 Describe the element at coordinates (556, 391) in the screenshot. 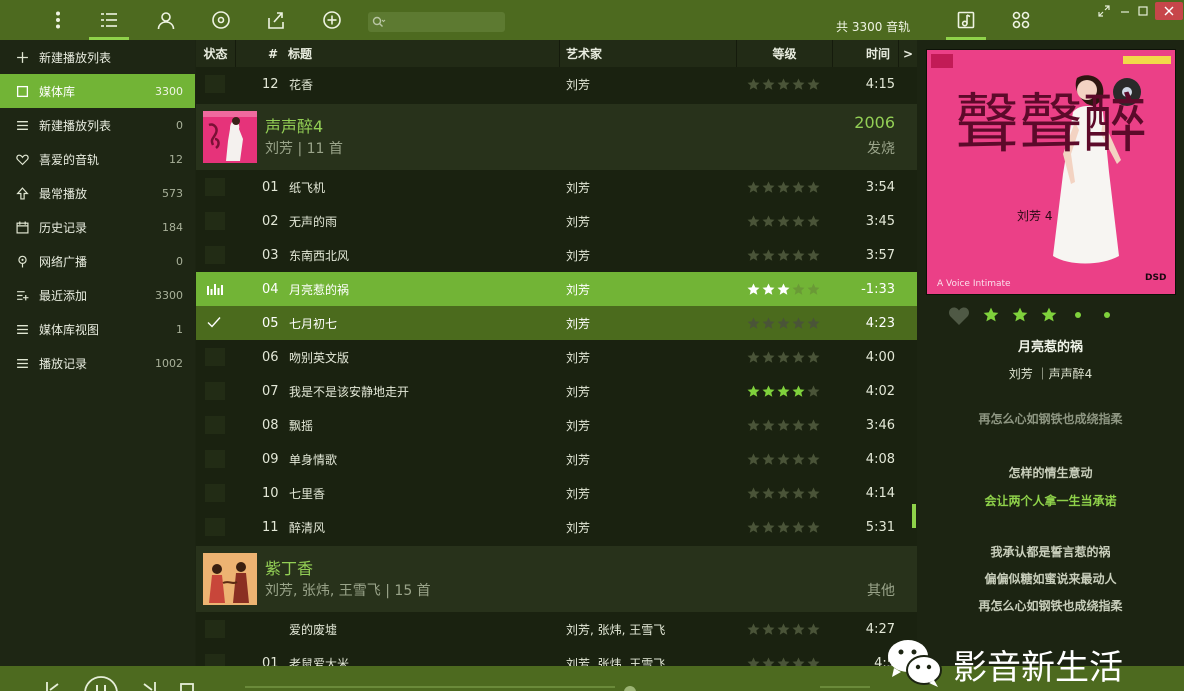

I see `track-row: 07 我是不是该安静地走开 刘芳 4:02` at that location.